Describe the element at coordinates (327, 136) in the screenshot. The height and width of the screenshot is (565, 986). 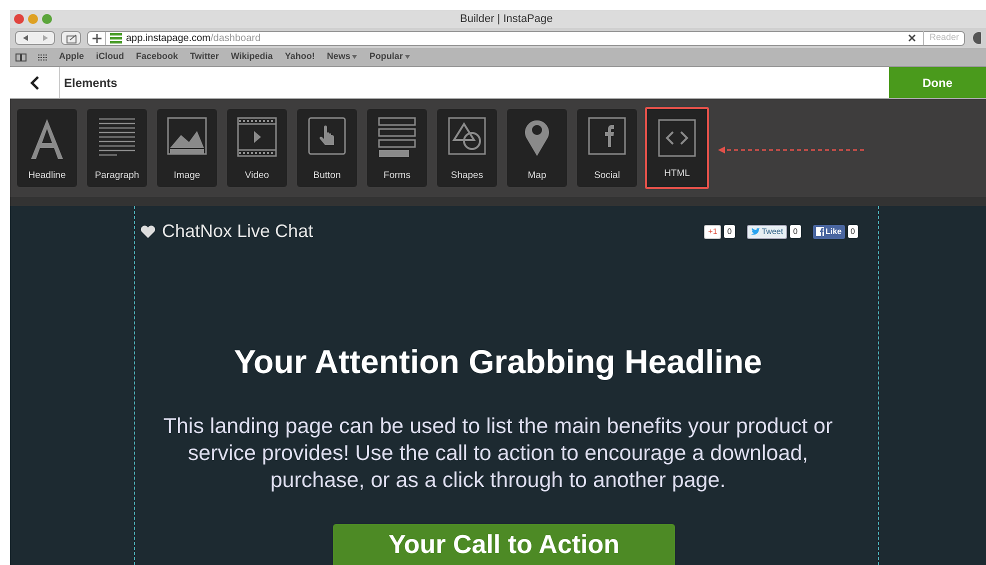
I see `hand-pointer-icon` at that location.